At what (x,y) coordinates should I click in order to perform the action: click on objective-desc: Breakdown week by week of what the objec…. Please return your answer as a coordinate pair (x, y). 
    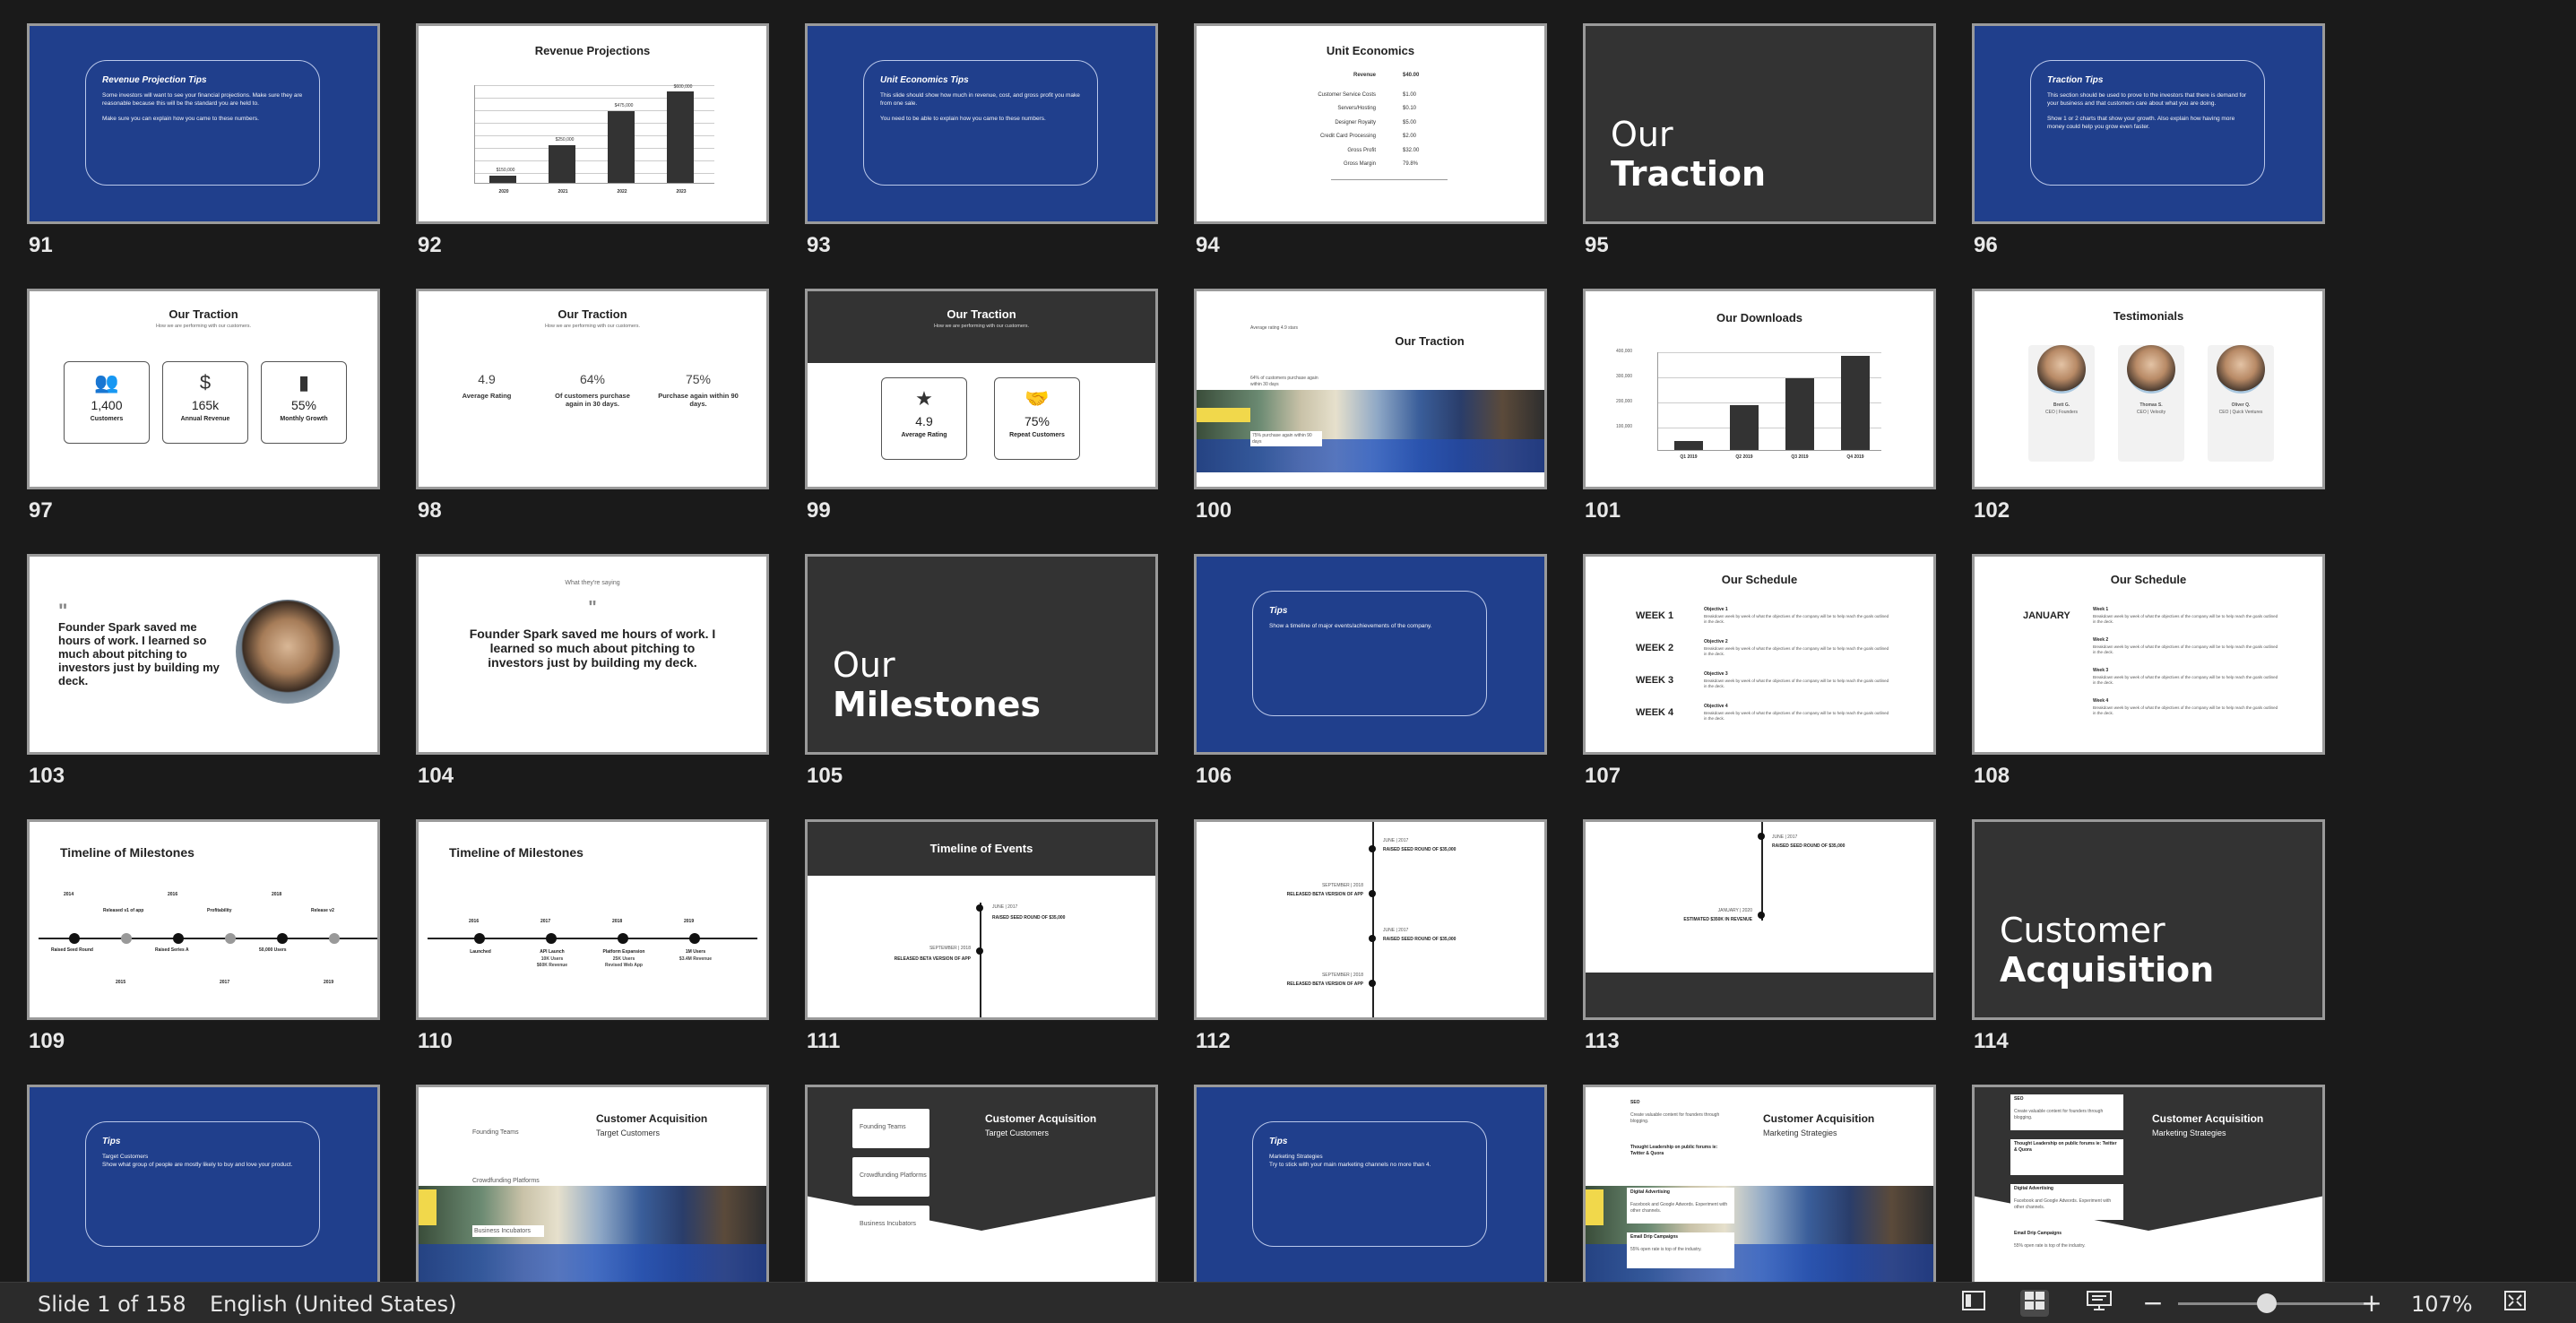
    Looking at the image, I should click on (1796, 683).